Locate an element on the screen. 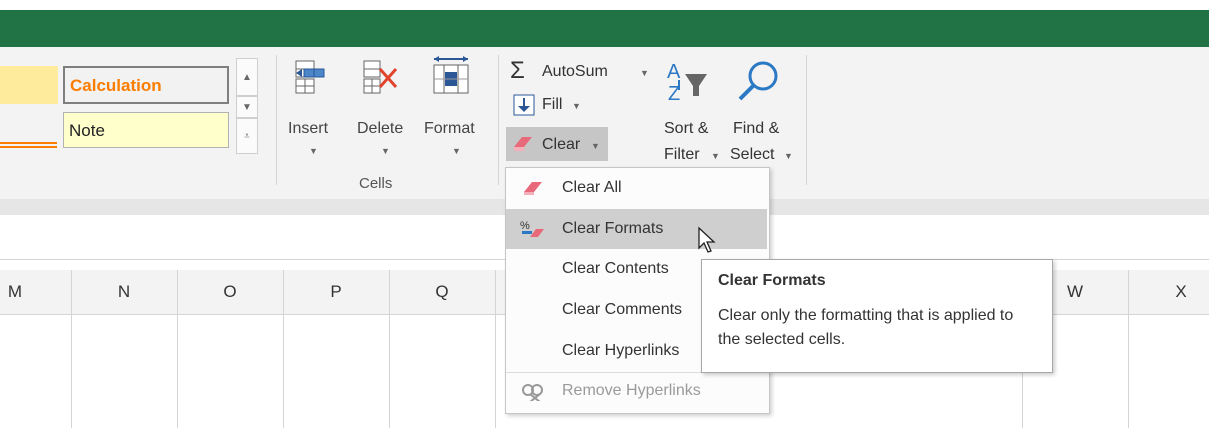  format-dropdown-caret: ▼ is located at coordinates (456, 151).